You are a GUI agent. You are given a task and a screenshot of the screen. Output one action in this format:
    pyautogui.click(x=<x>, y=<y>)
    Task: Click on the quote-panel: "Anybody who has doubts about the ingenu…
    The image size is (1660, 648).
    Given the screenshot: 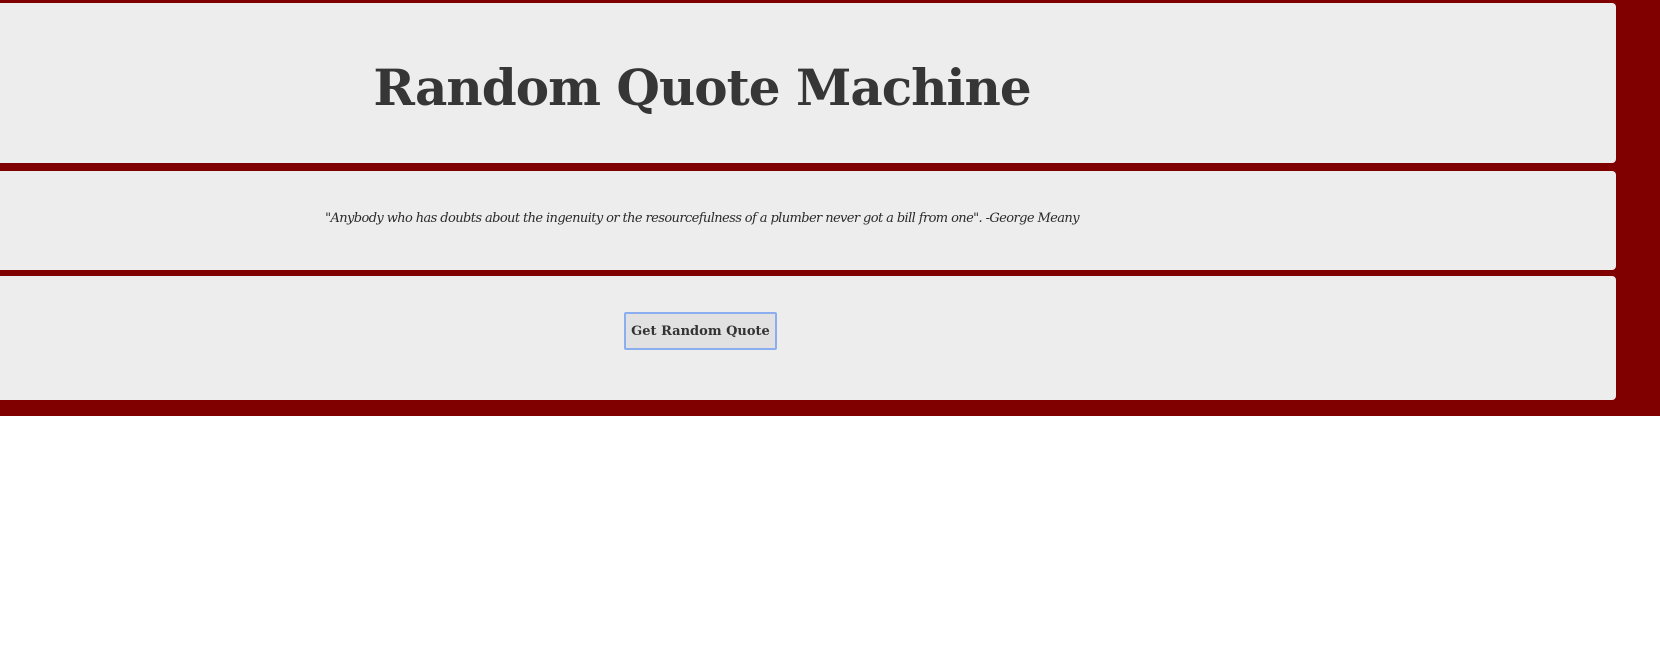 What is the action you would take?
    pyautogui.click(x=808, y=220)
    